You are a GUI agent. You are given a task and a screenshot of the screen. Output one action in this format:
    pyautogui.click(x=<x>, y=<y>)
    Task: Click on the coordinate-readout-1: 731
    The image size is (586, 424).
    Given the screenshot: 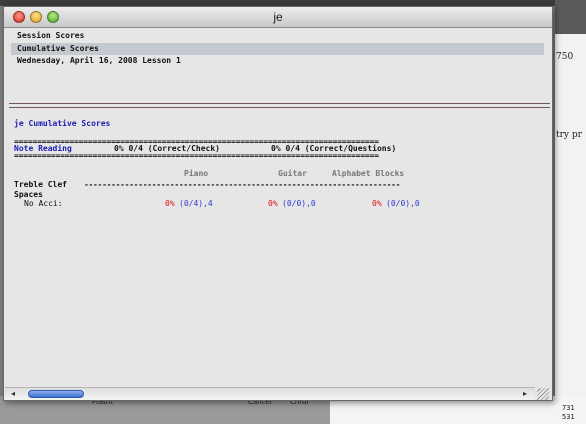 What is the action you would take?
    pyautogui.click(x=568, y=408)
    